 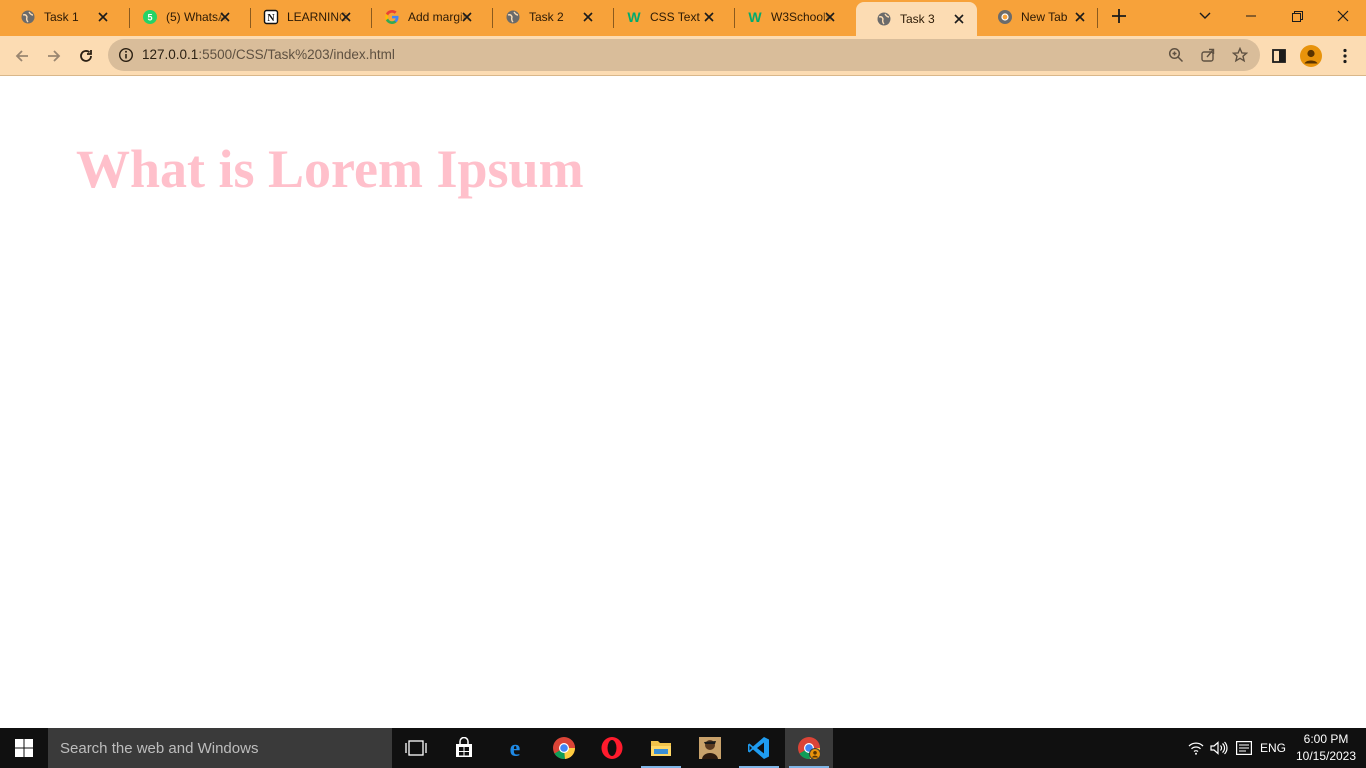 I want to click on chrome-profile-app, so click(x=809, y=748).